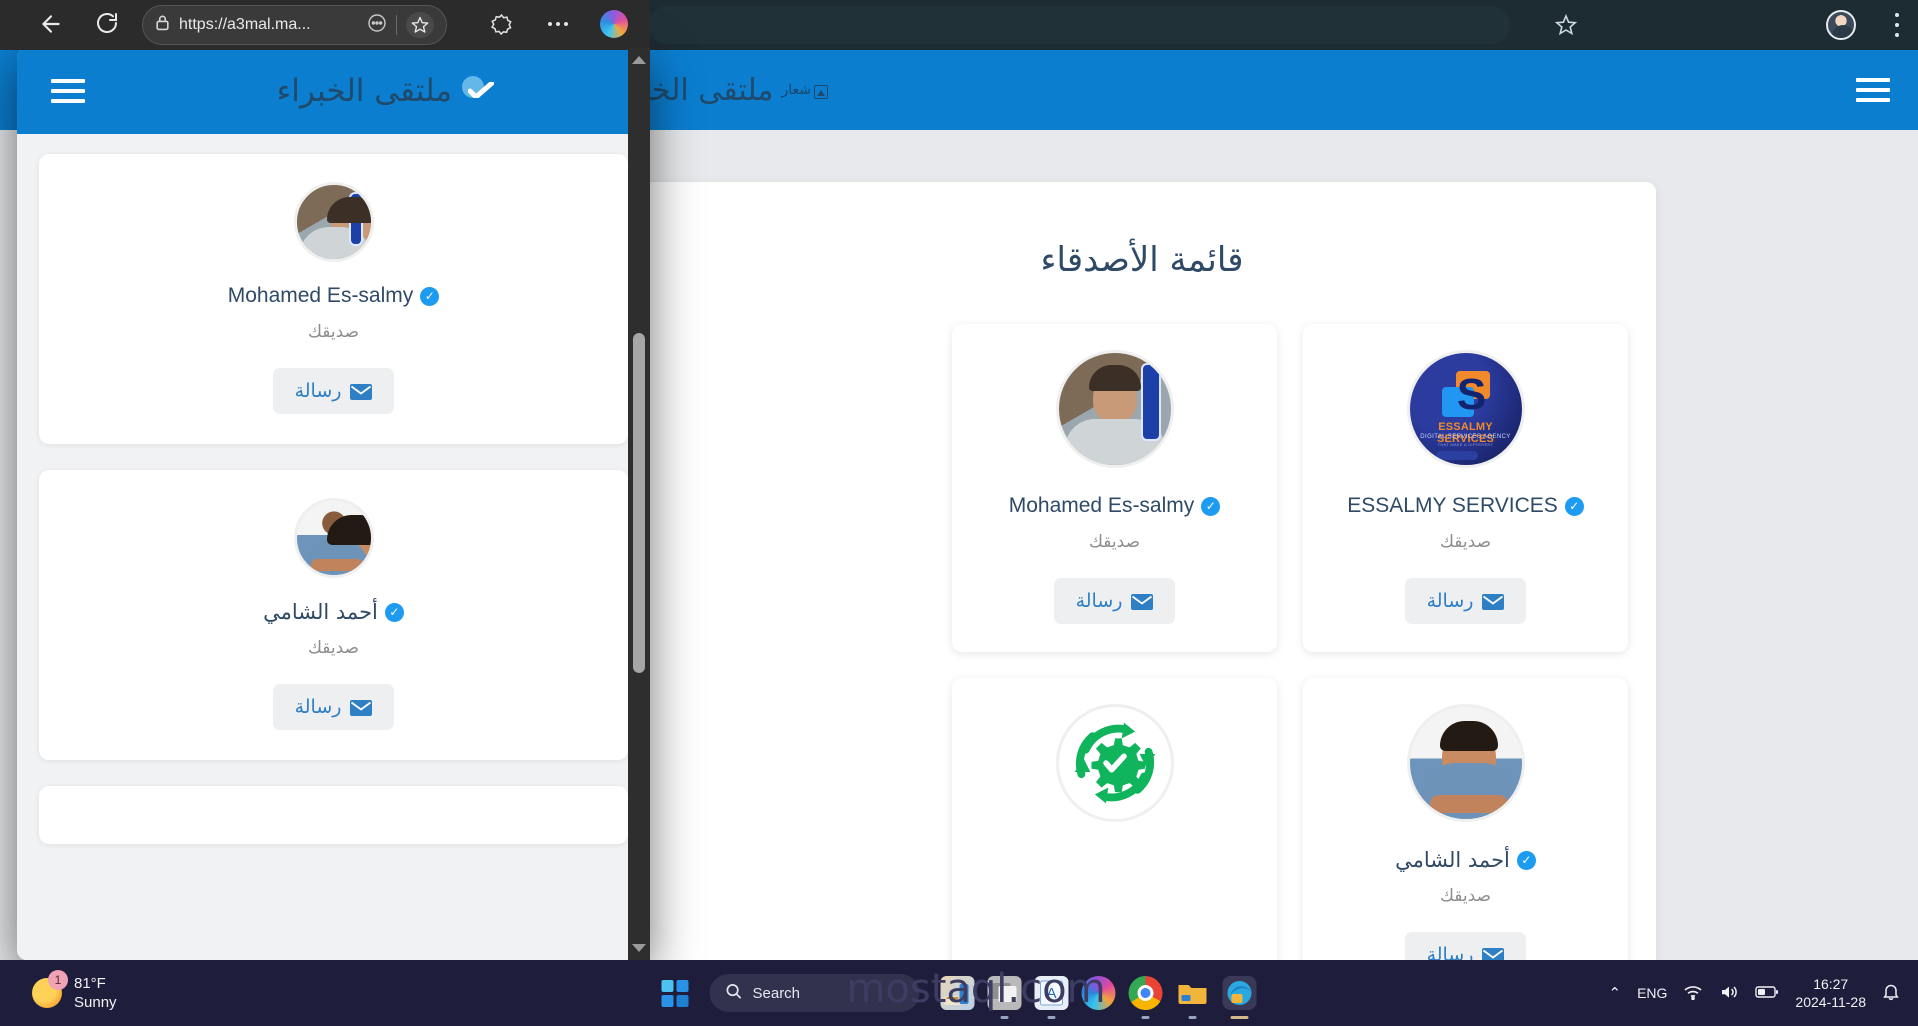 The height and width of the screenshot is (1026, 1918). What do you see at coordinates (1051, 993) in the screenshot?
I see `svg-text: A` at bounding box center [1051, 993].